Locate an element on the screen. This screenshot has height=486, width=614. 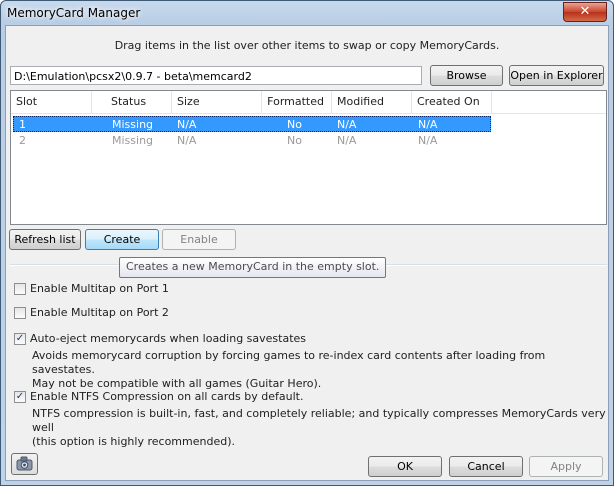
auto-eject-checkbox: ✓ is located at coordinates (20, 339).